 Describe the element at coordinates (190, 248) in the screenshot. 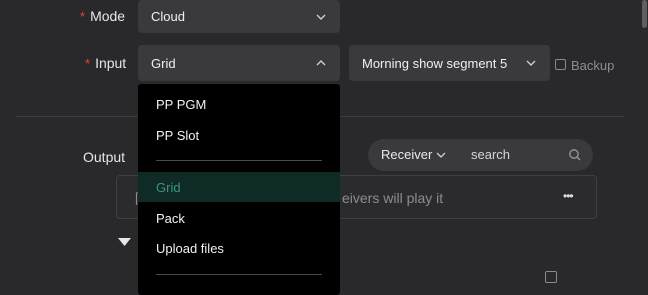

I see `dropdown-item-label: Upload files` at that location.